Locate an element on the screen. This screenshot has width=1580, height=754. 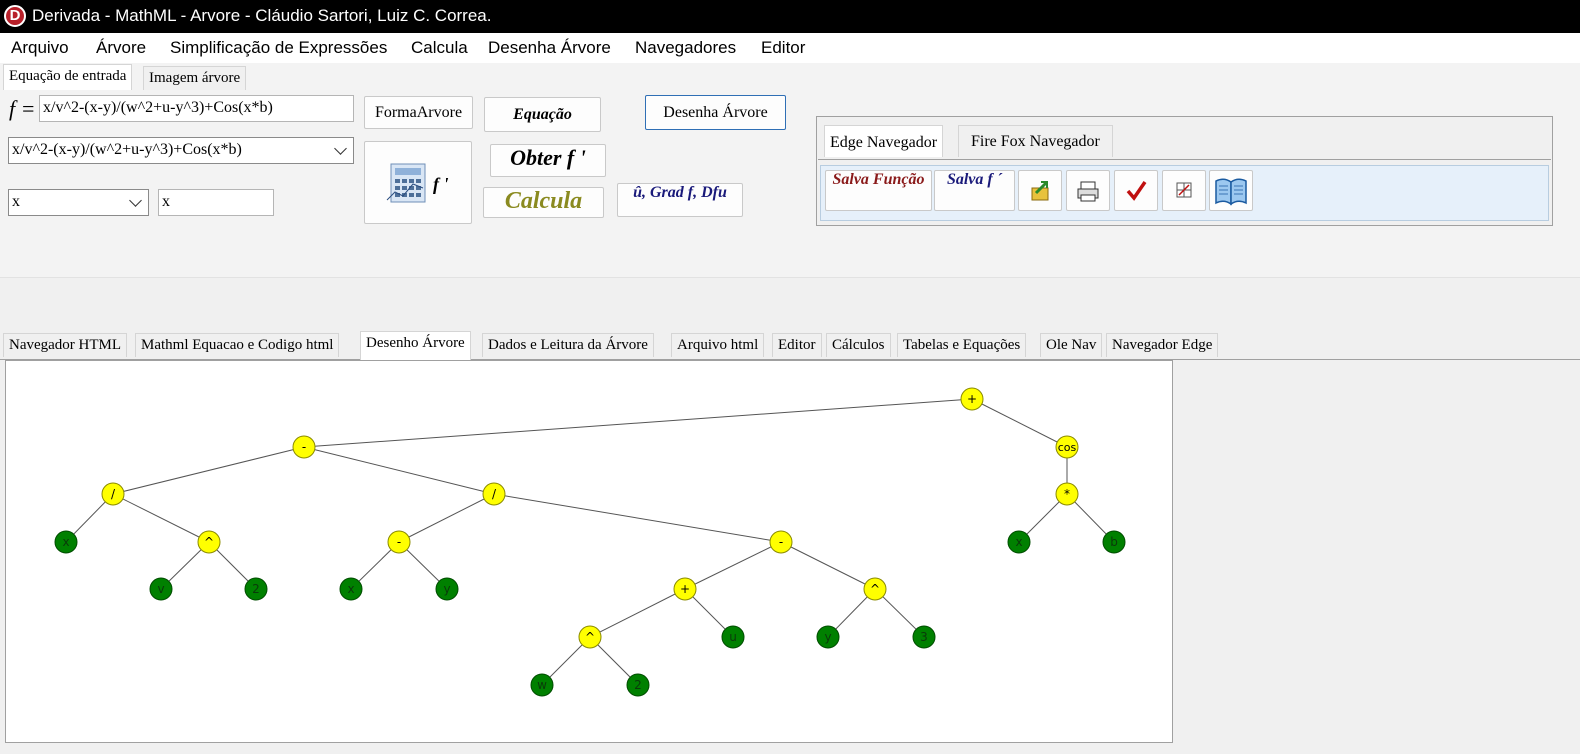
tree-node-label: b is located at coordinates (1114, 542).